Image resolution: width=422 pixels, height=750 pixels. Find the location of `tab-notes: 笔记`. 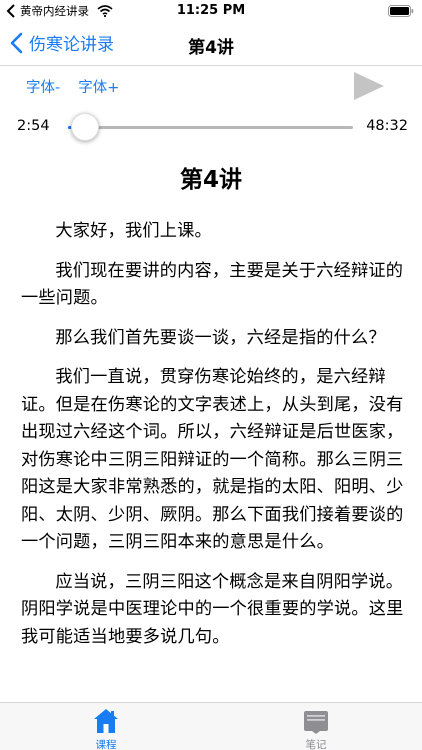

tab-notes: 笔记 is located at coordinates (316, 728).